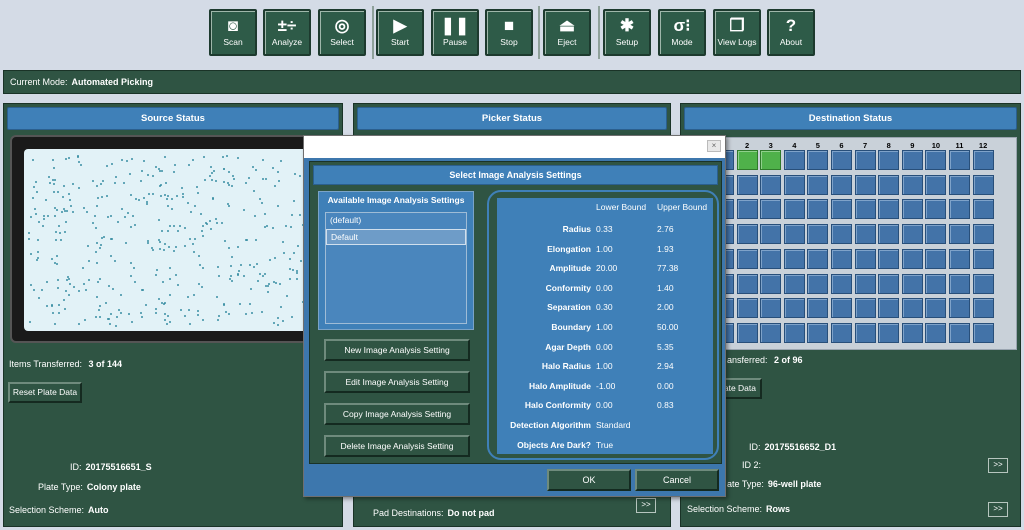 The width and height of the screenshot is (1024, 530). Describe the element at coordinates (233, 32) in the screenshot. I see `scan-button: ◙ Scan` at that location.